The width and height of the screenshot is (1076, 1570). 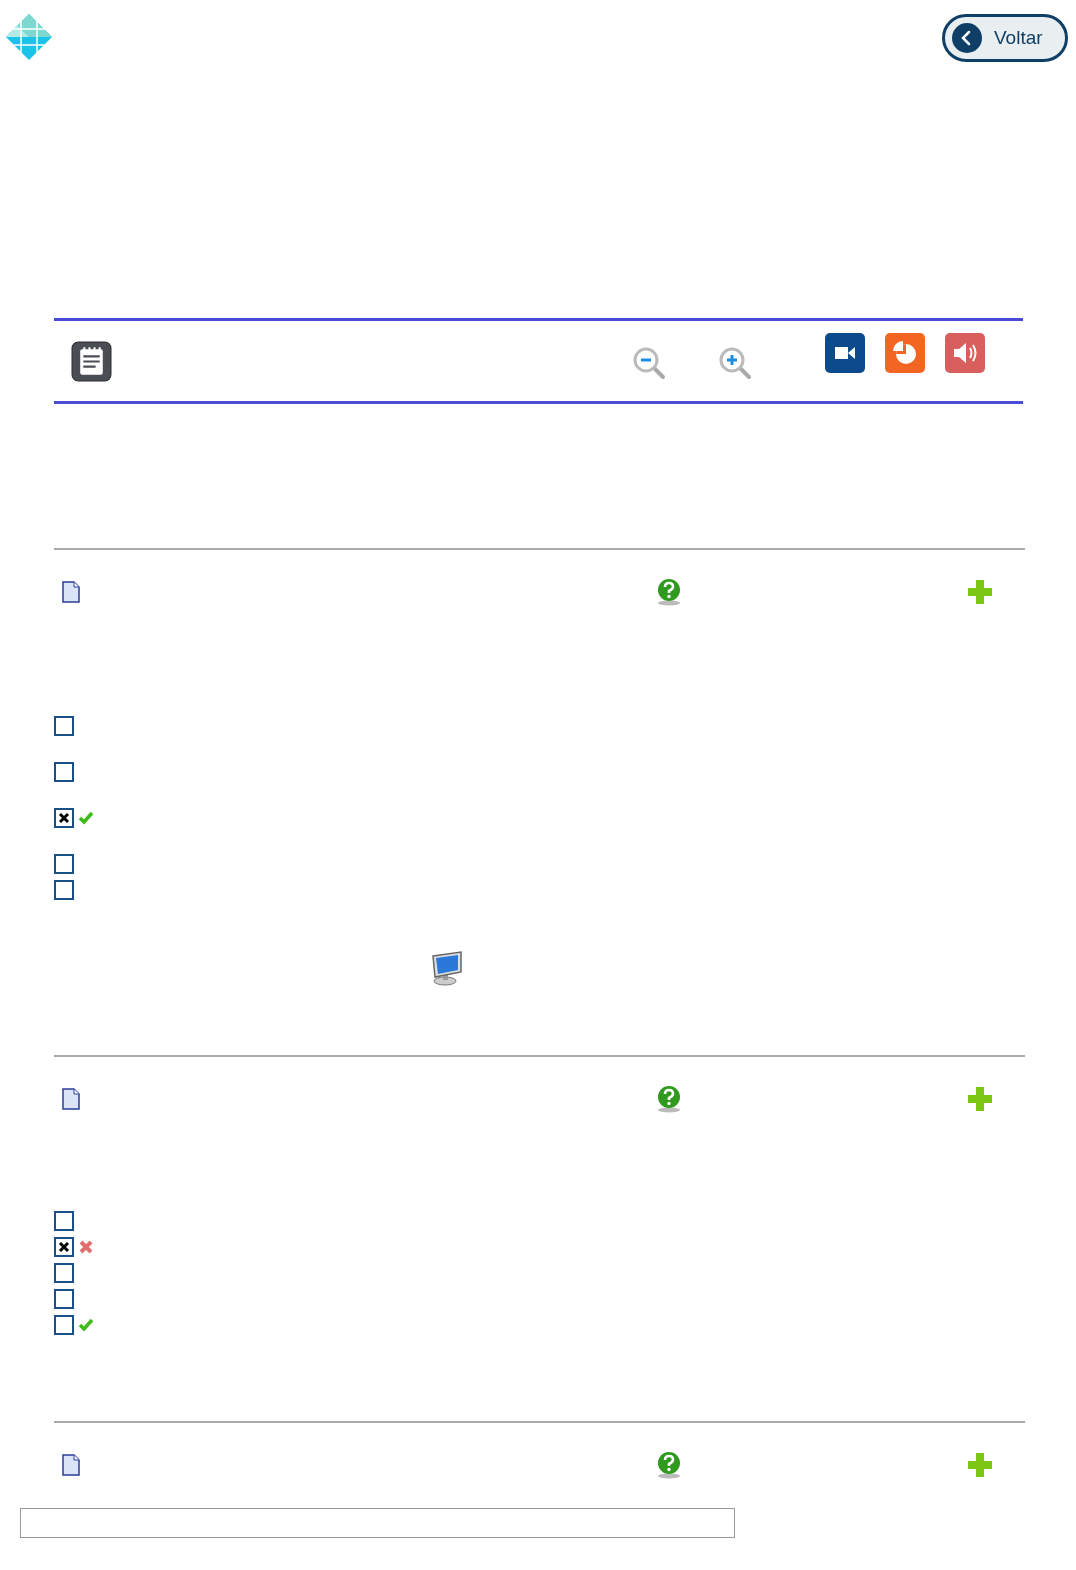 What do you see at coordinates (967, 38) in the screenshot?
I see `chevron-left-icon` at bounding box center [967, 38].